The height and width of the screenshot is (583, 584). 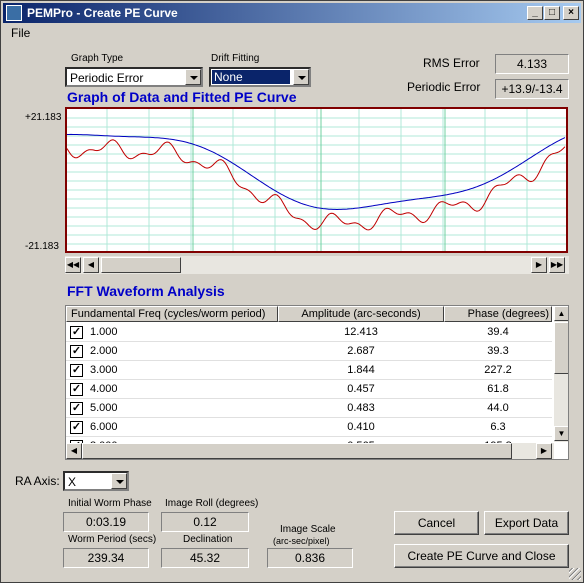 I want to click on maximize-button: □, so click(x=552, y=13).